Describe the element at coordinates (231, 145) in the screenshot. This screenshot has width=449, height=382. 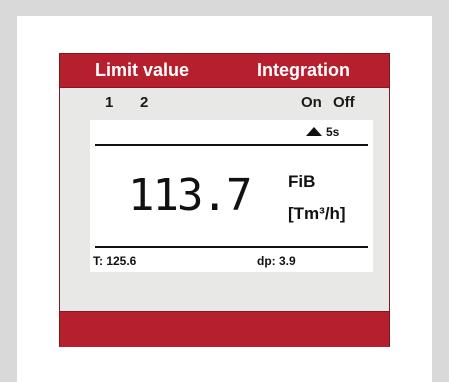
I see `top-divider` at that location.